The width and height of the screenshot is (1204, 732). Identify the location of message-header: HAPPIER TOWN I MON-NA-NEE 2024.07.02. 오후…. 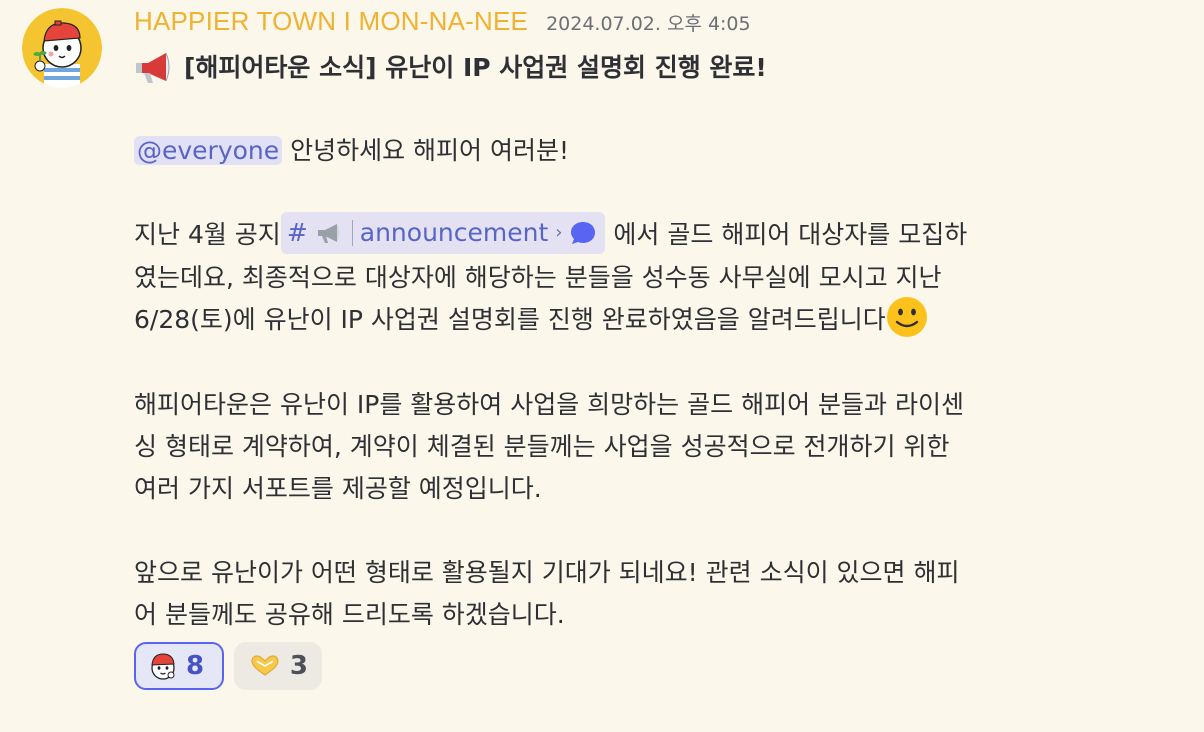
(634, 25).